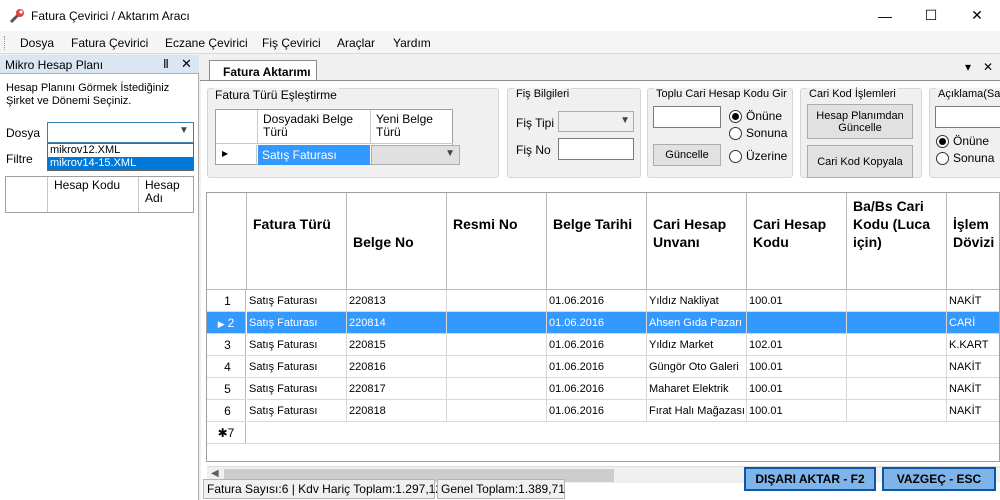 The height and width of the screenshot is (500, 1000). What do you see at coordinates (120, 163) in the screenshot?
I see `dropdown-option-selected: mikrov14-15.XML` at bounding box center [120, 163].